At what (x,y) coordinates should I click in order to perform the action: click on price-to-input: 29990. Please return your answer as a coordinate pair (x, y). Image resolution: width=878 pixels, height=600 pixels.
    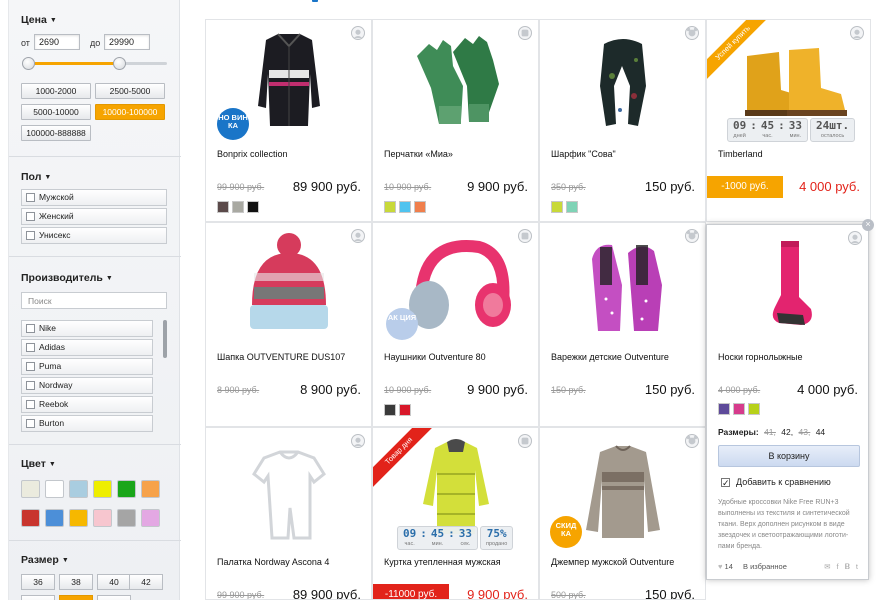
    Looking at the image, I should click on (127, 42).